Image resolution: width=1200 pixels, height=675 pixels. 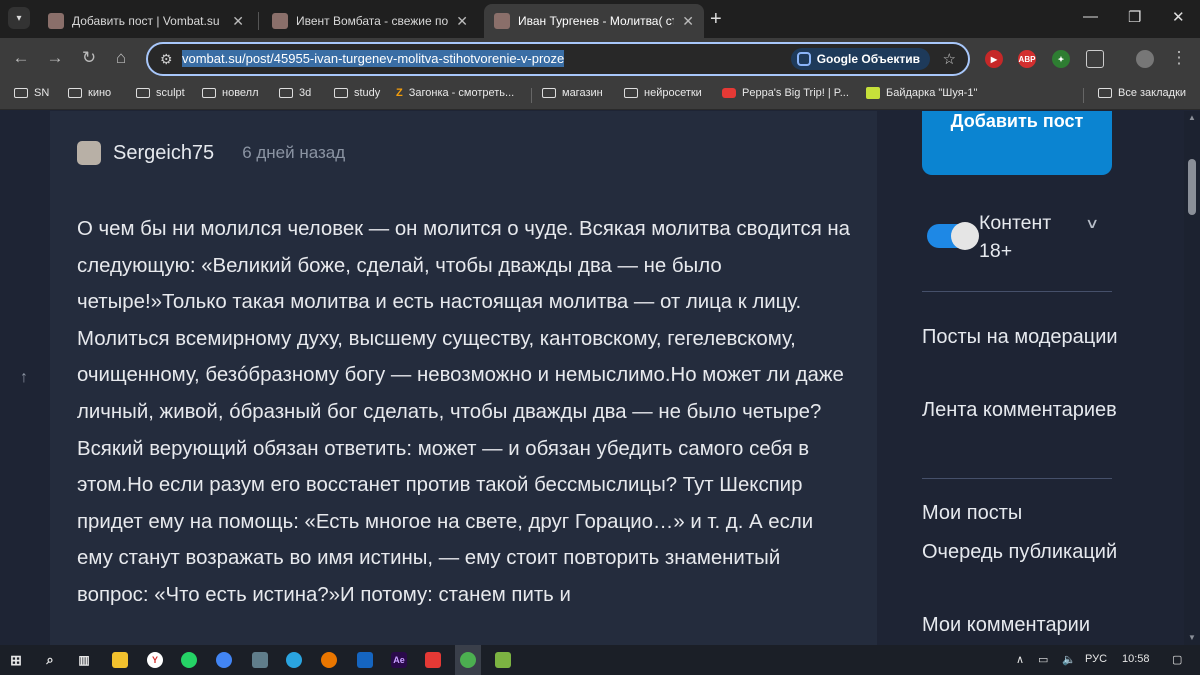 I want to click on author-avatar, so click(x=89, y=153).